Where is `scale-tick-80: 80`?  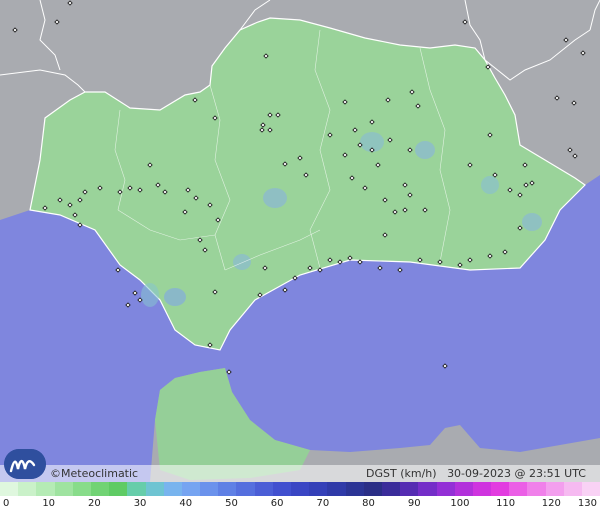
scale-tick-80: 80 is located at coordinates (368, 503).